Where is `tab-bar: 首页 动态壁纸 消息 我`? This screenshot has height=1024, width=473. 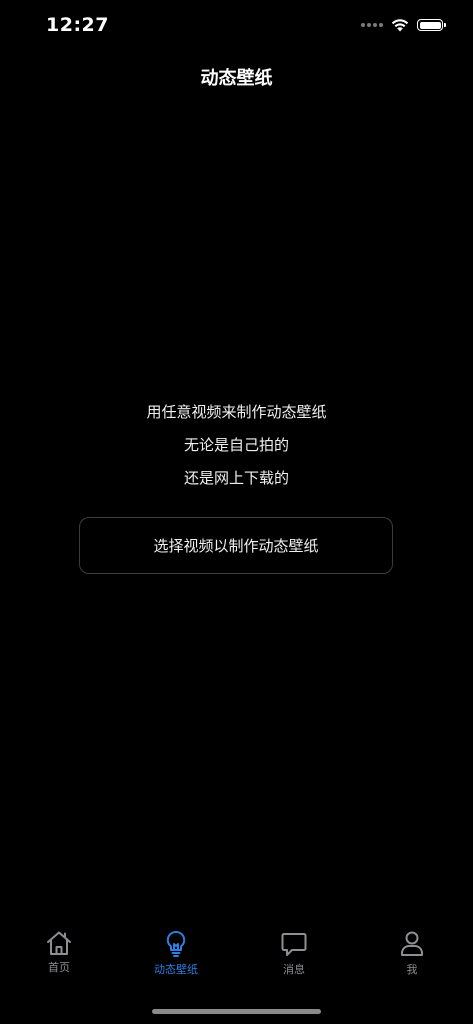 tab-bar: 首页 动态壁纸 消息 我 is located at coordinates (236, 960).